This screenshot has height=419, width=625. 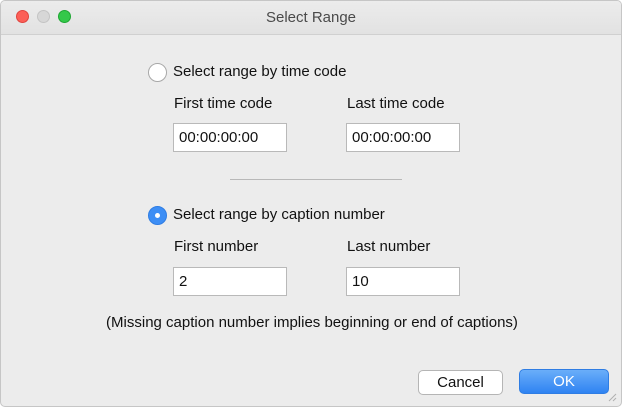 What do you see at coordinates (230, 281) in the screenshot?
I see `first-number-input: 2` at bounding box center [230, 281].